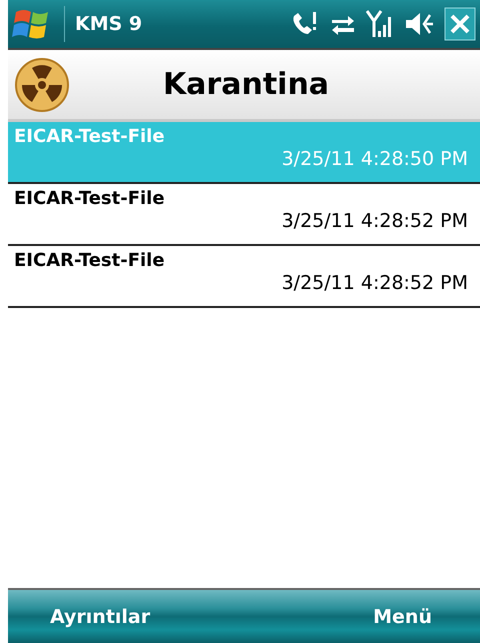 This screenshot has width=480, height=643. Describe the element at coordinates (42, 84) in the screenshot. I see `radiation-icon` at that location.